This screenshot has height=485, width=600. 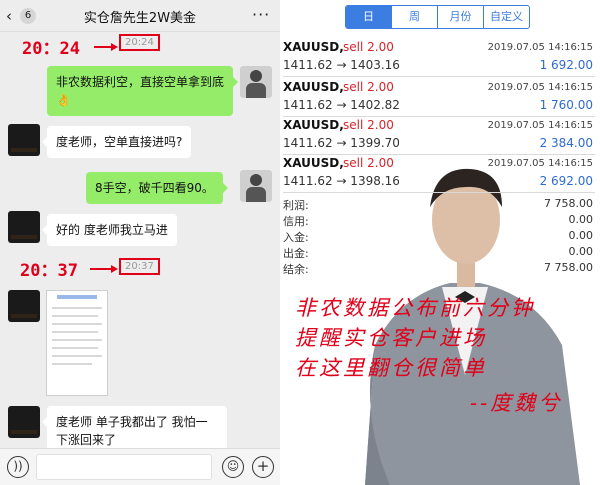 What do you see at coordinates (109, 230) in the screenshot?
I see `message-bubble-received: 好的 度老师我立马进` at bounding box center [109, 230].